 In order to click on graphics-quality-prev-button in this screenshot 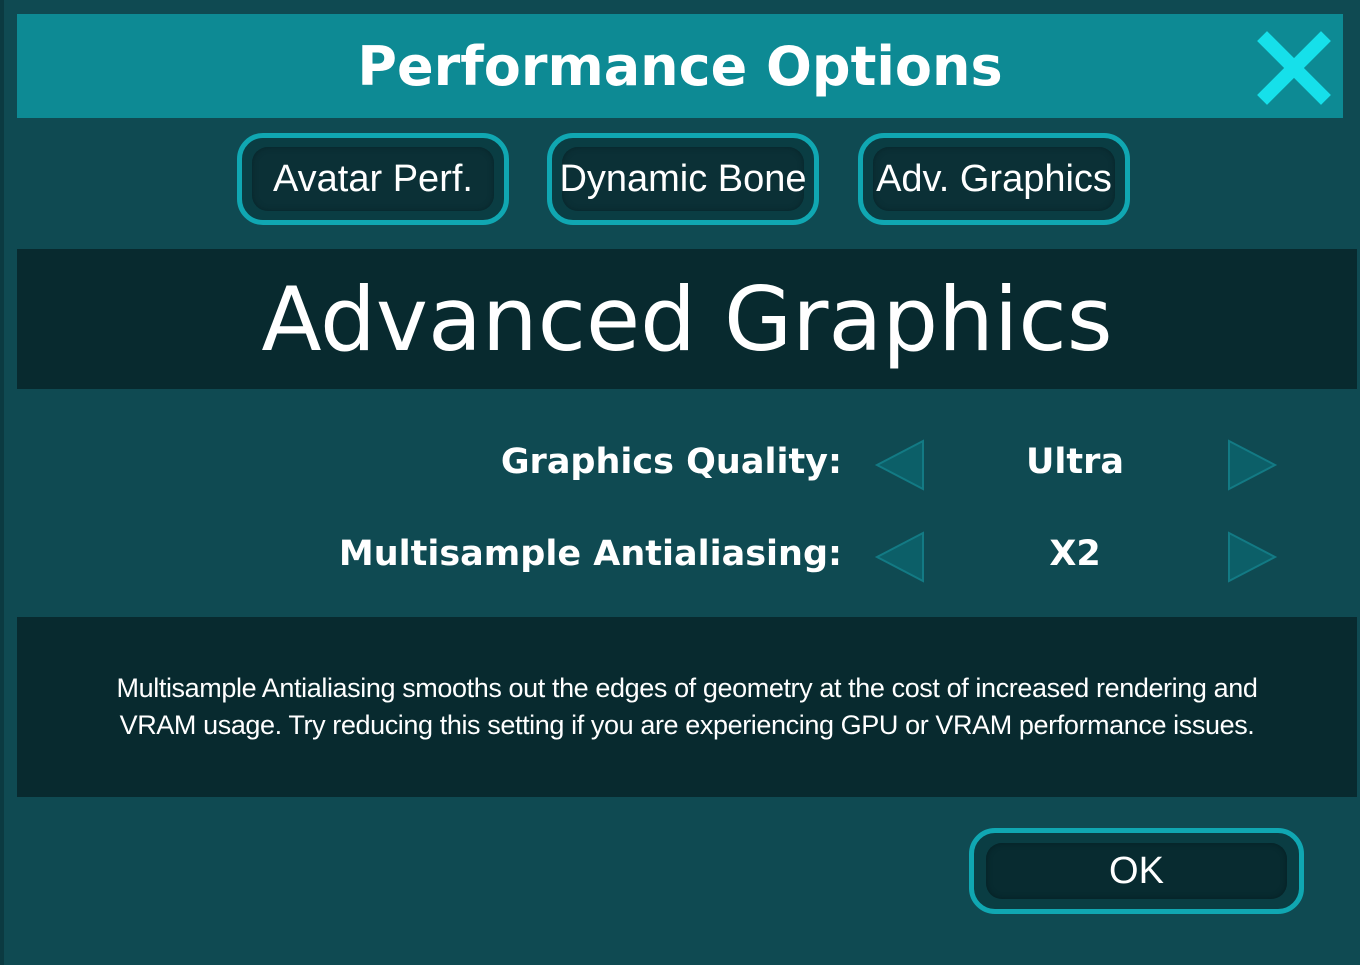, I will do `click(900, 465)`.